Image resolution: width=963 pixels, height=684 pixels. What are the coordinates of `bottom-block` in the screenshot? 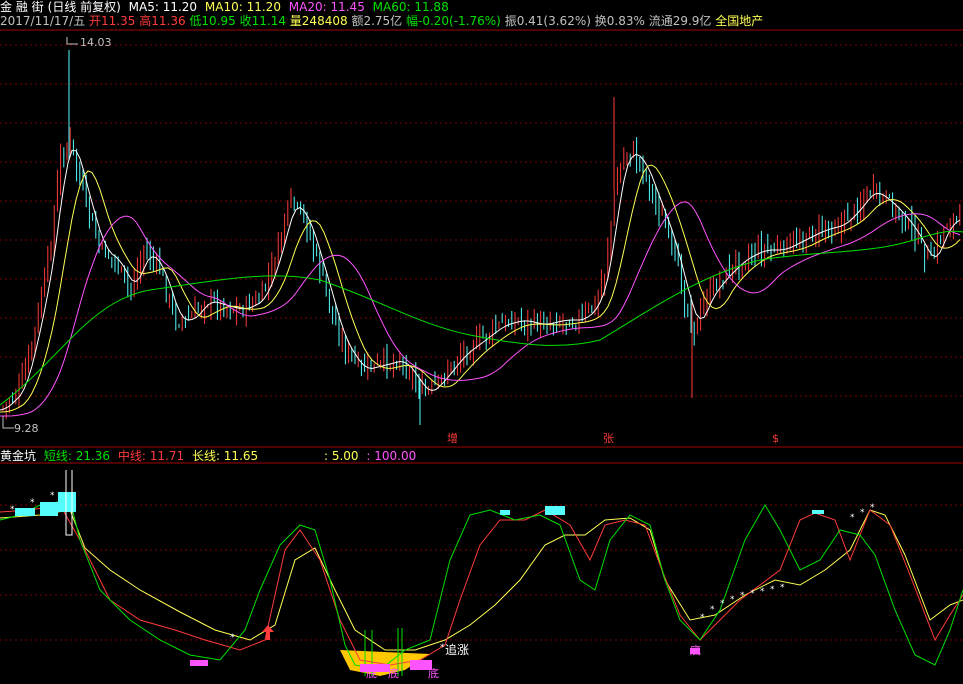 It's located at (199, 663).